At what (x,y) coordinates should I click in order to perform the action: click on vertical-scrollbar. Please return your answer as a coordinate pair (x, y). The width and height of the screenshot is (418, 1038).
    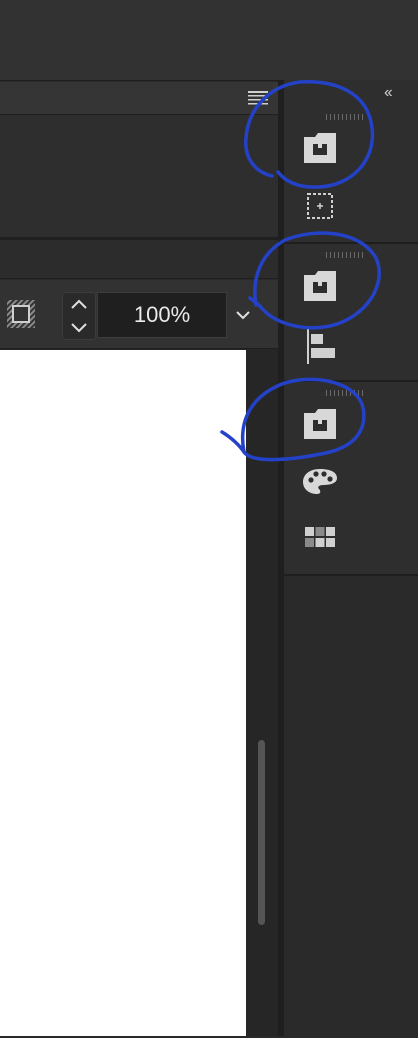
    Looking at the image, I should click on (261, 832).